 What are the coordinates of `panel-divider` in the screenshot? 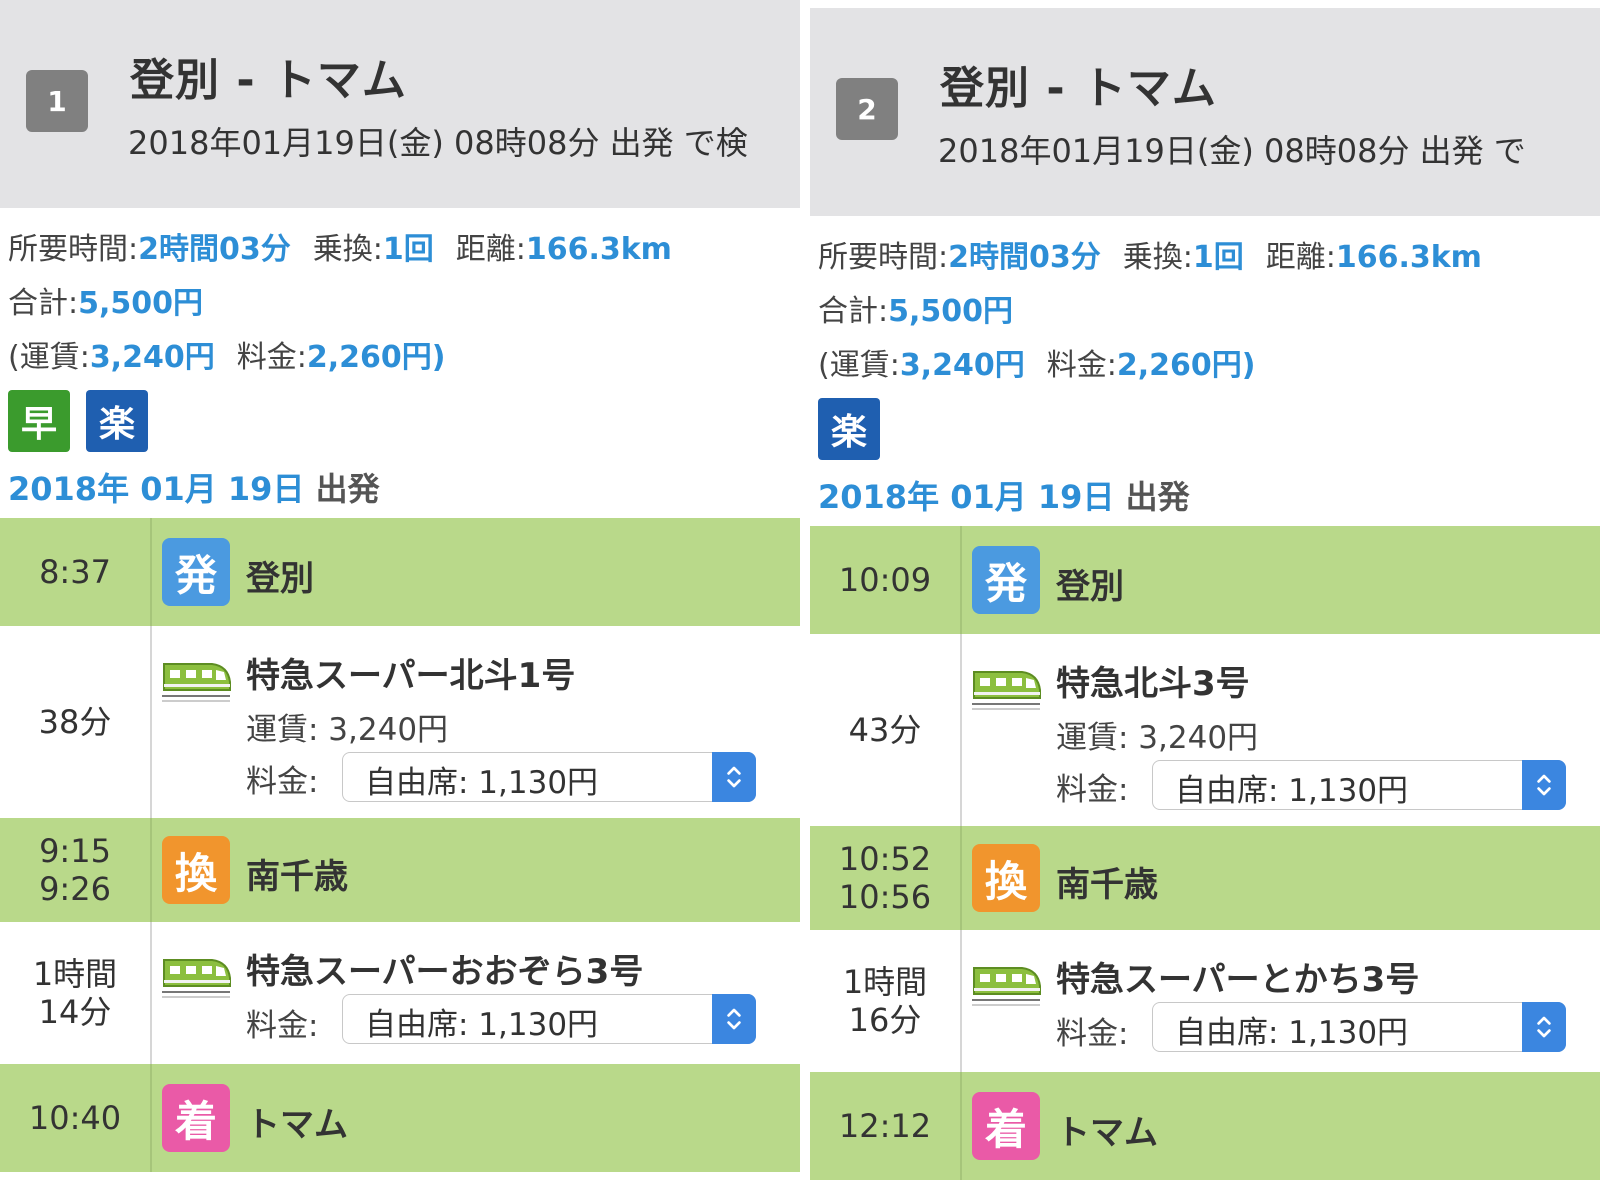 It's located at (805, 599).